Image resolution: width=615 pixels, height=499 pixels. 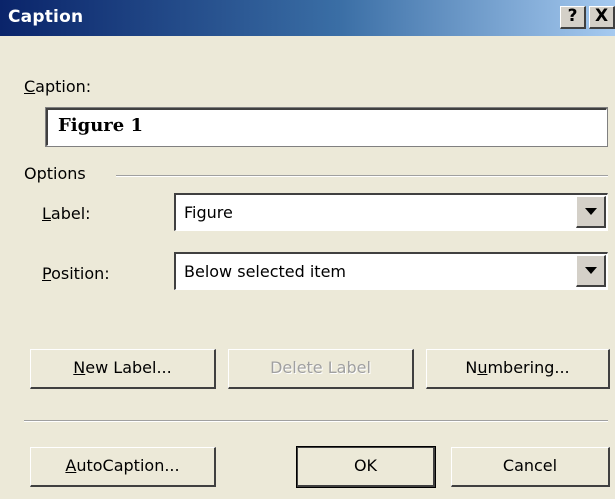 I want to click on label-field-accel: L, so click(x=46, y=213).